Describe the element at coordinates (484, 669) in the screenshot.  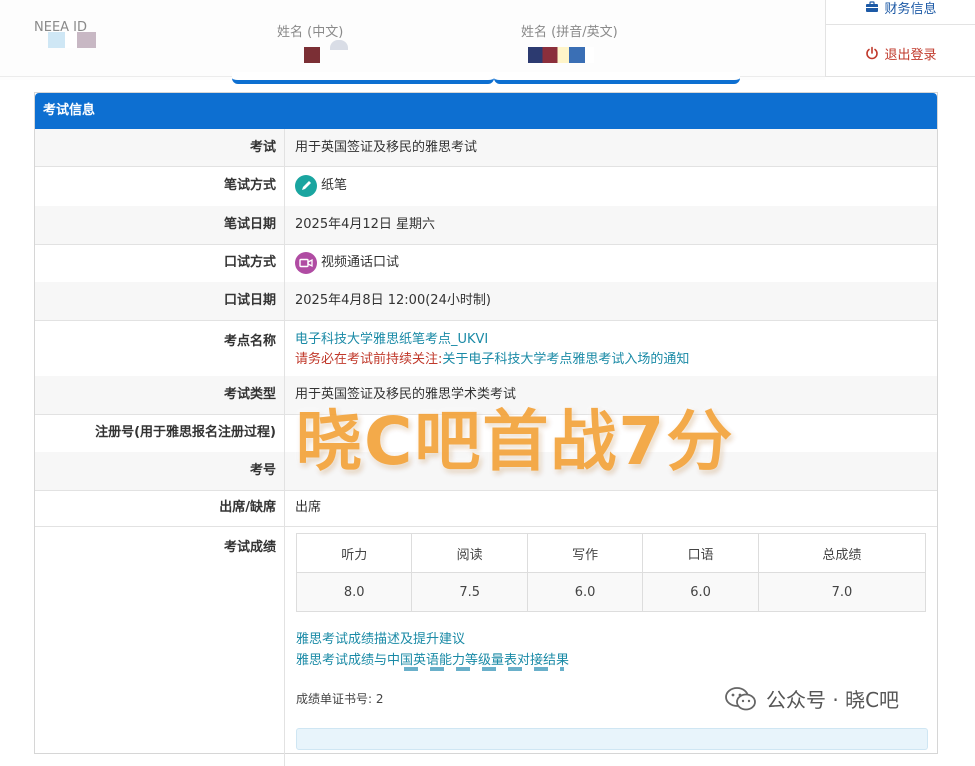
I see `blurred-strip` at that location.